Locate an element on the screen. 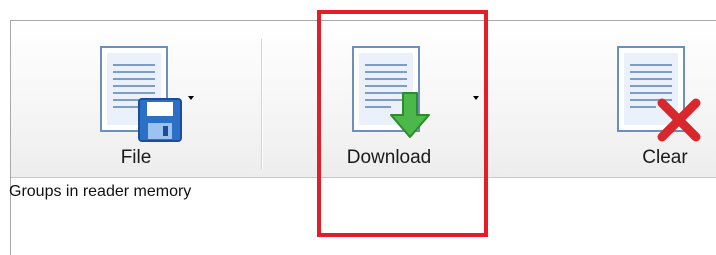 The image size is (716, 255). groups-in-reader-memory-label: Groups in reader memory is located at coordinates (100, 191).